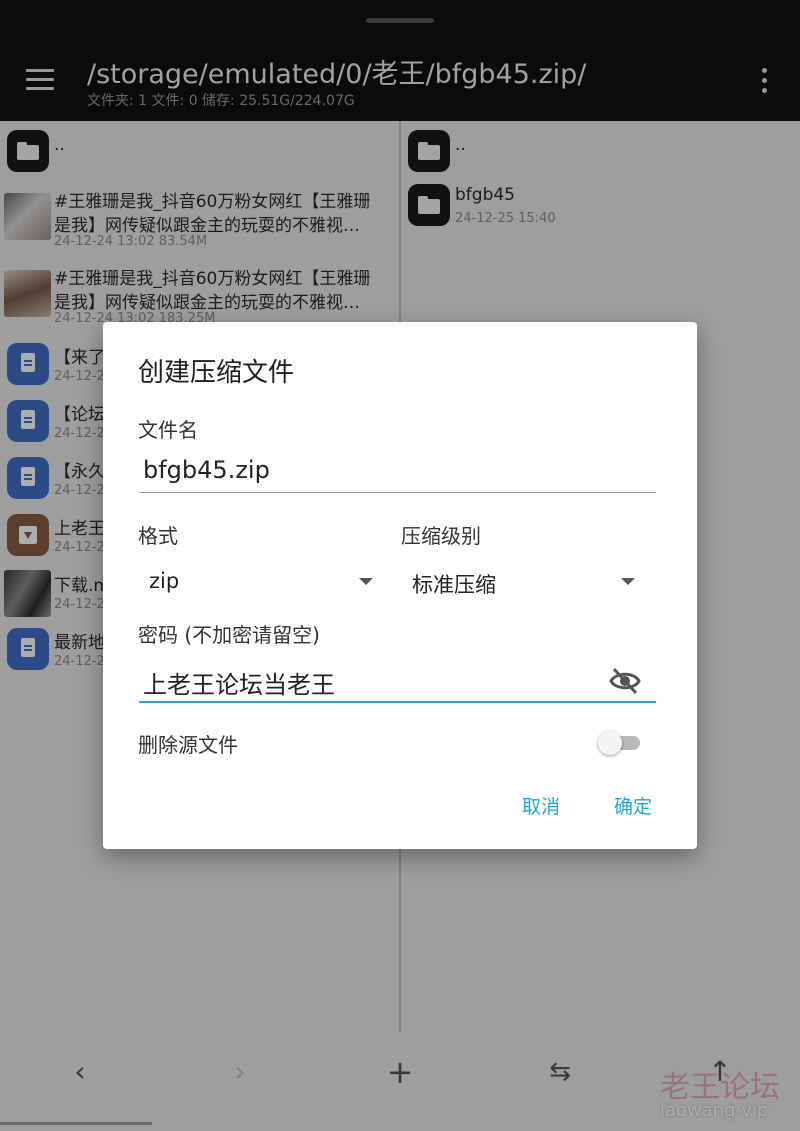 Image resolution: width=800 pixels, height=1131 pixels. Describe the element at coordinates (188, 745) in the screenshot. I see `delete-source-label: 删除源文件` at that location.